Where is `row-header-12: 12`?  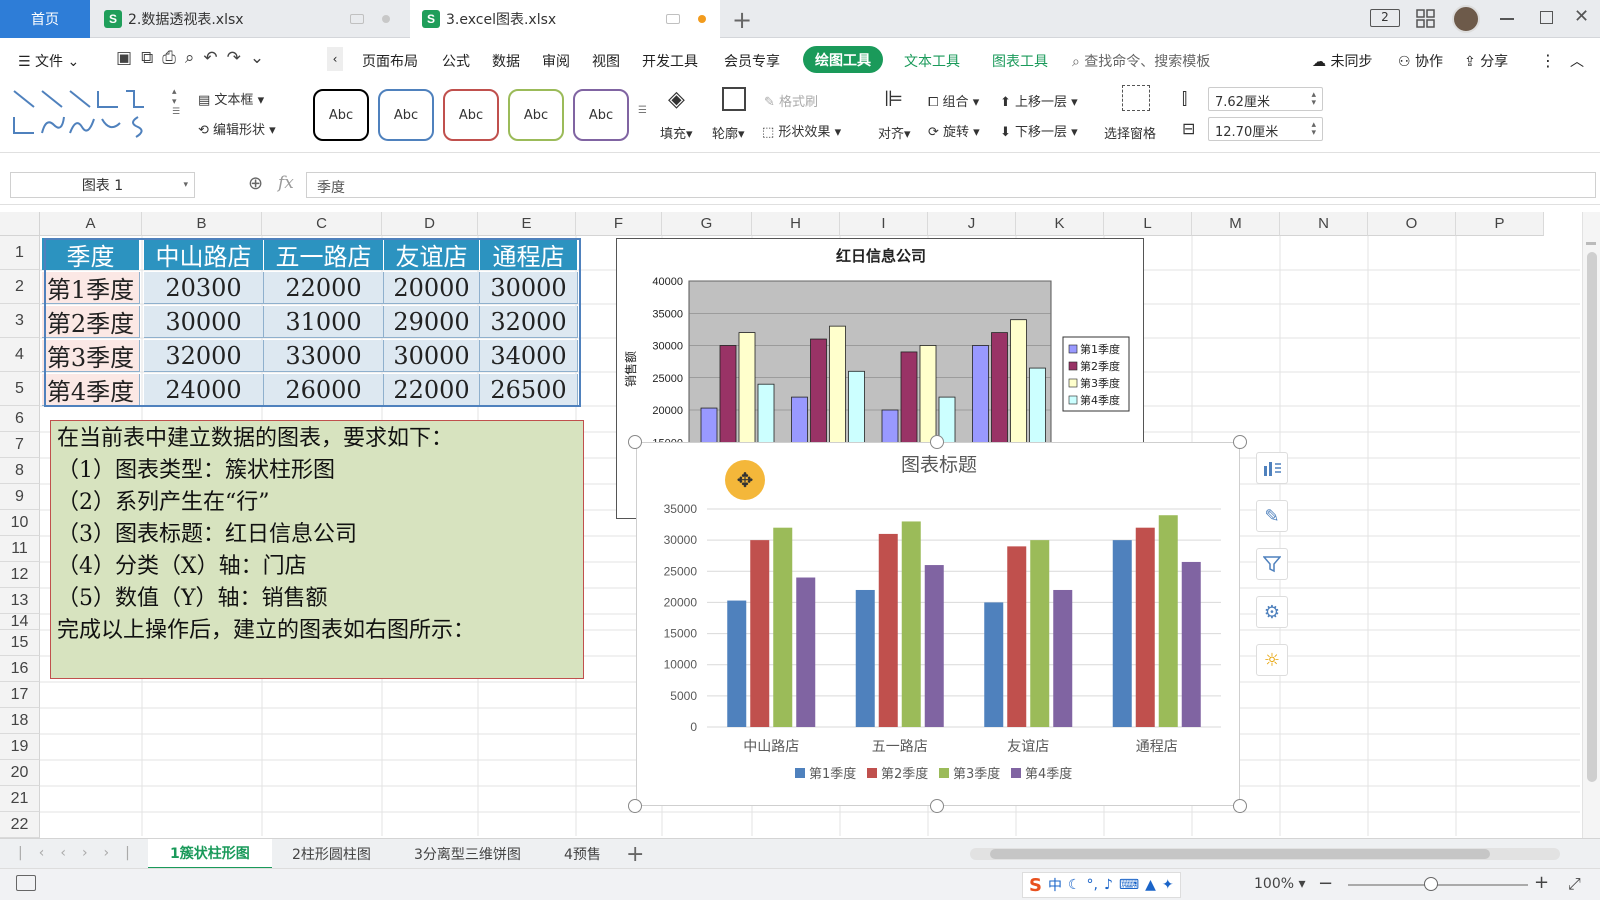
row-header-12: 12 is located at coordinates (20, 575).